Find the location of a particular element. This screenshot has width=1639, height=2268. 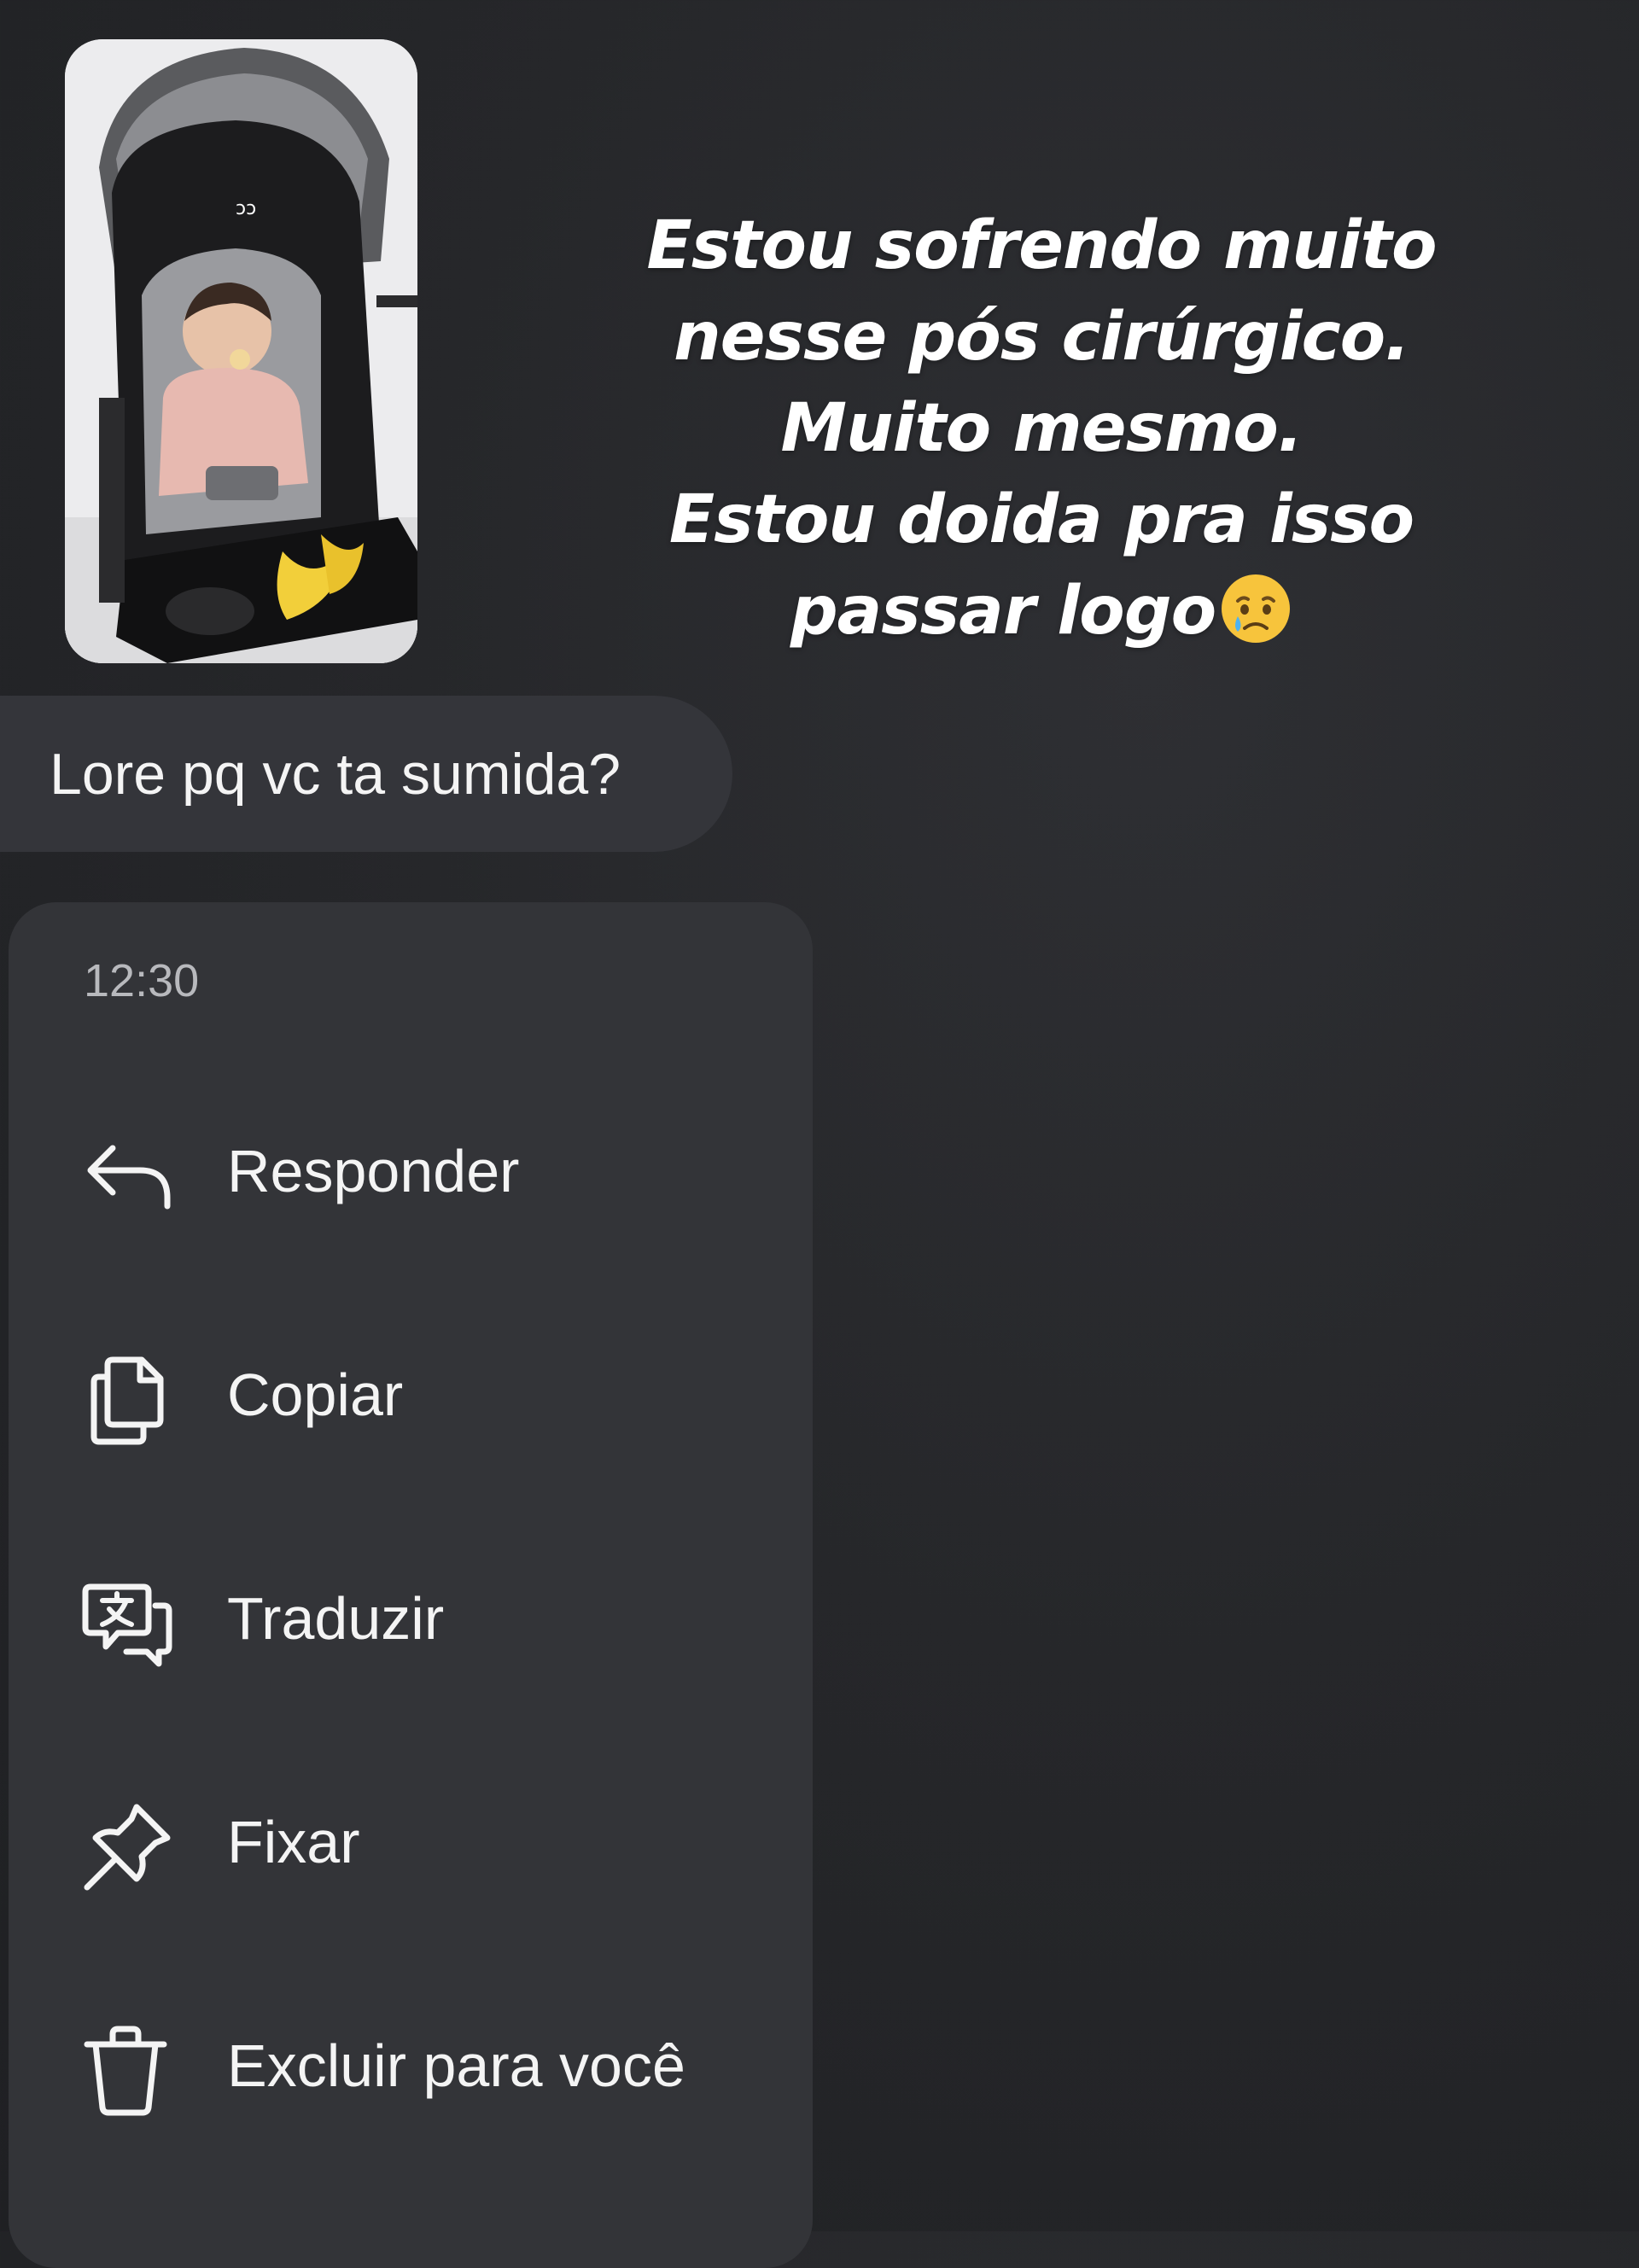

copy-icon is located at coordinates (128, 1399).